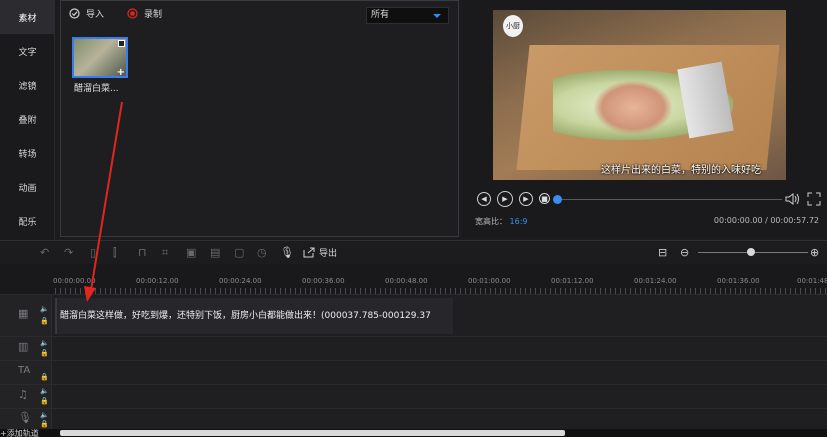  Describe the element at coordinates (121, 71) in the screenshot. I see `add-icon: +` at that location.